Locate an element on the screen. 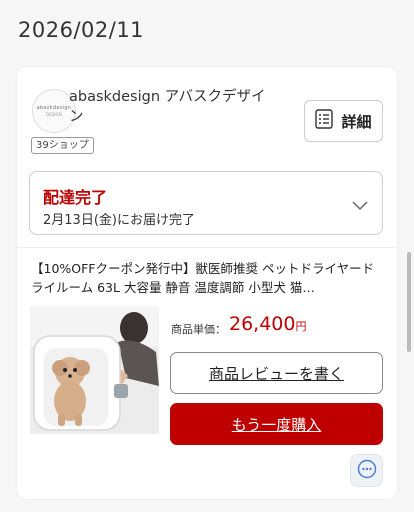  chevron-down-icon is located at coordinates (360, 205).